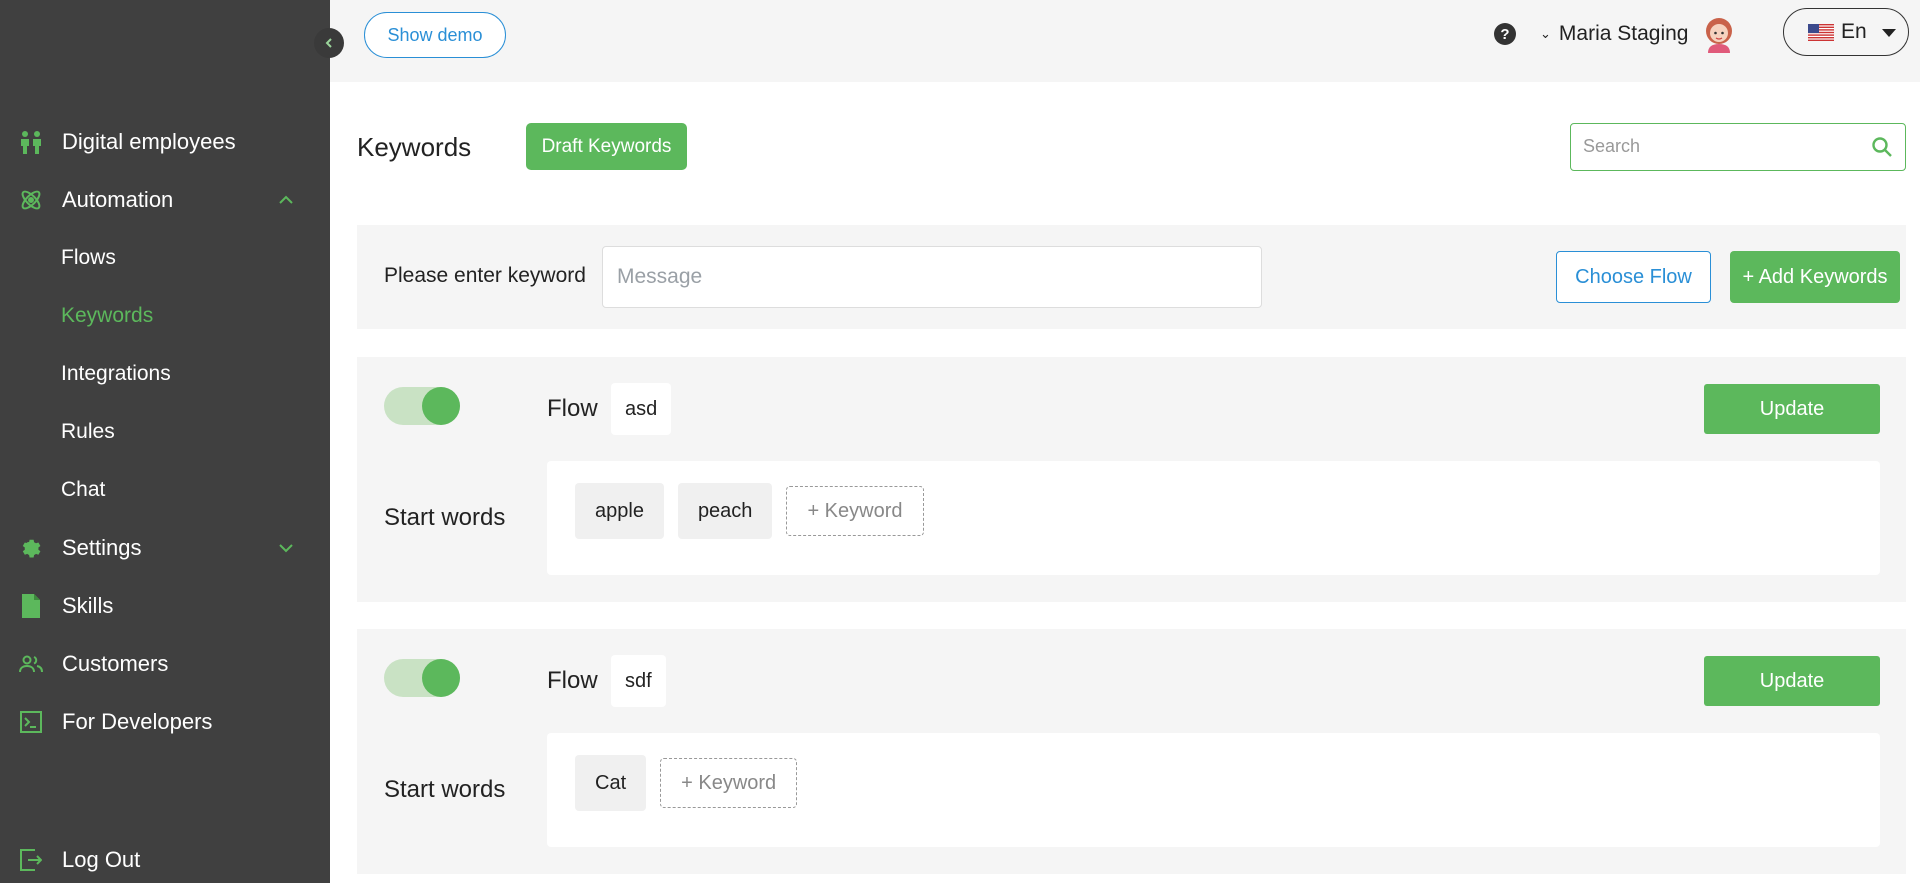 The image size is (1920, 883). I want to click on terminal-icon, so click(31, 722).